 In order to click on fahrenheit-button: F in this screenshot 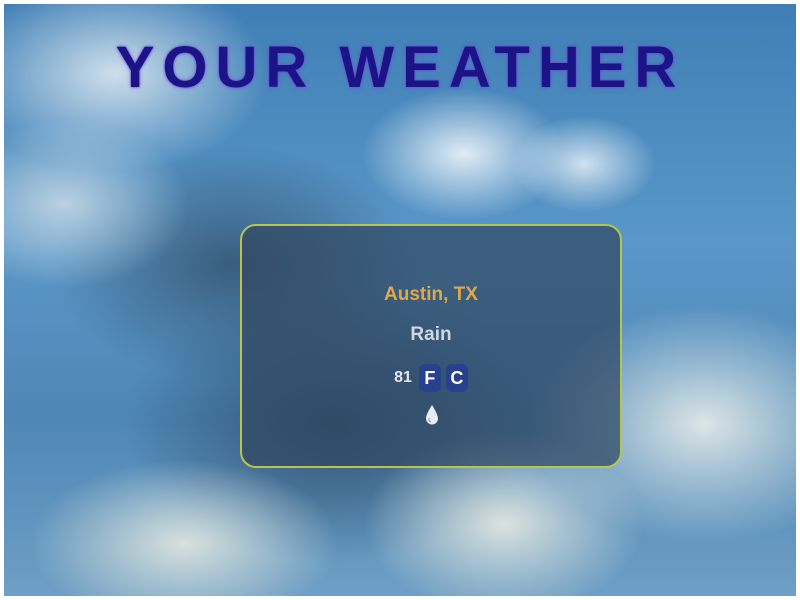, I will do `click(429, 378)`.